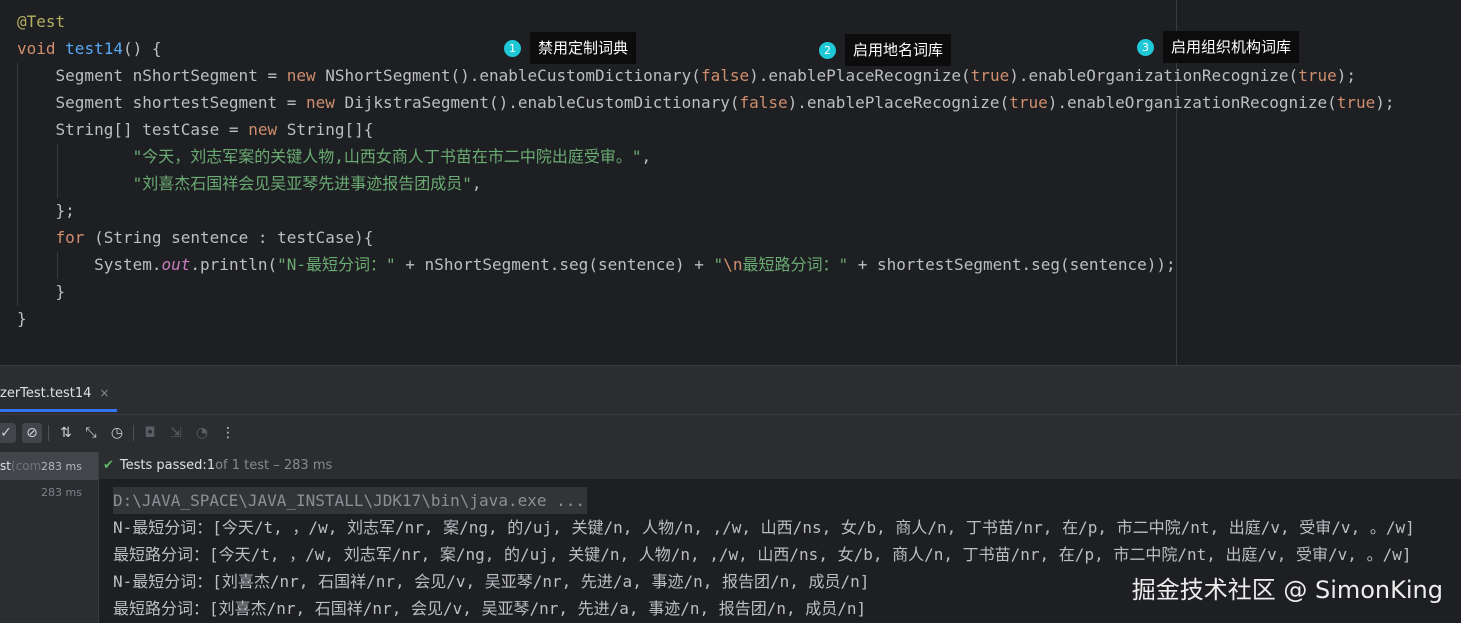 This screenshot has width=1461, height=623. What do you see at coordinates (334, 156) in the screenshot?
I see `code-line-6: "今天，刘志军案的关键人物,山西女商人丁书苗在市二中院出庭受审。",` at bounding box center [334, 156].